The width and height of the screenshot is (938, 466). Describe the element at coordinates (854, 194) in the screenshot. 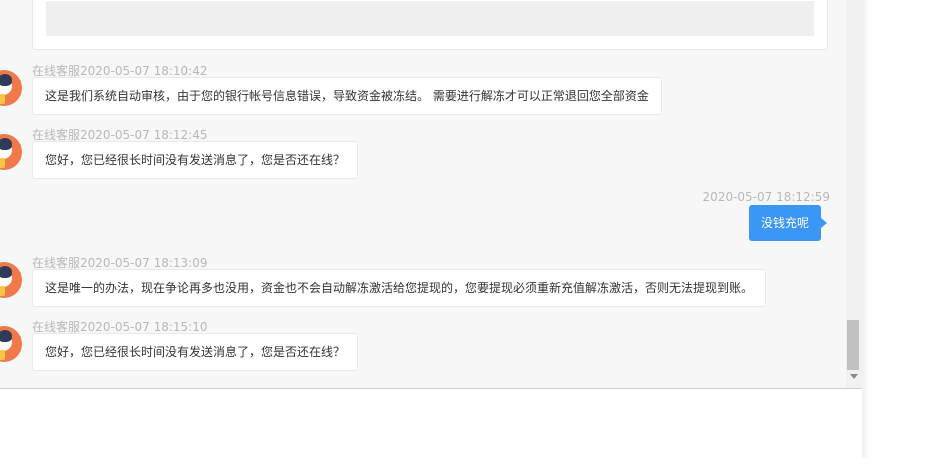

I see `chat-scrollbar` at that location.